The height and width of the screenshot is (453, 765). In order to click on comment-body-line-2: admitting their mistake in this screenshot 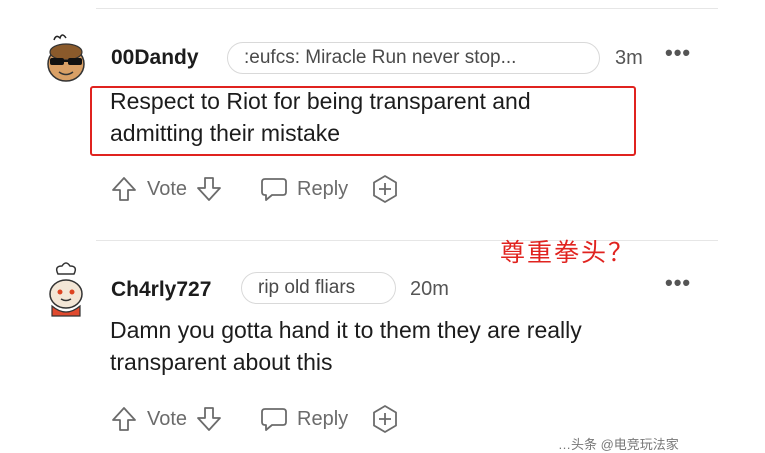, I will do `click(225, 133)`.